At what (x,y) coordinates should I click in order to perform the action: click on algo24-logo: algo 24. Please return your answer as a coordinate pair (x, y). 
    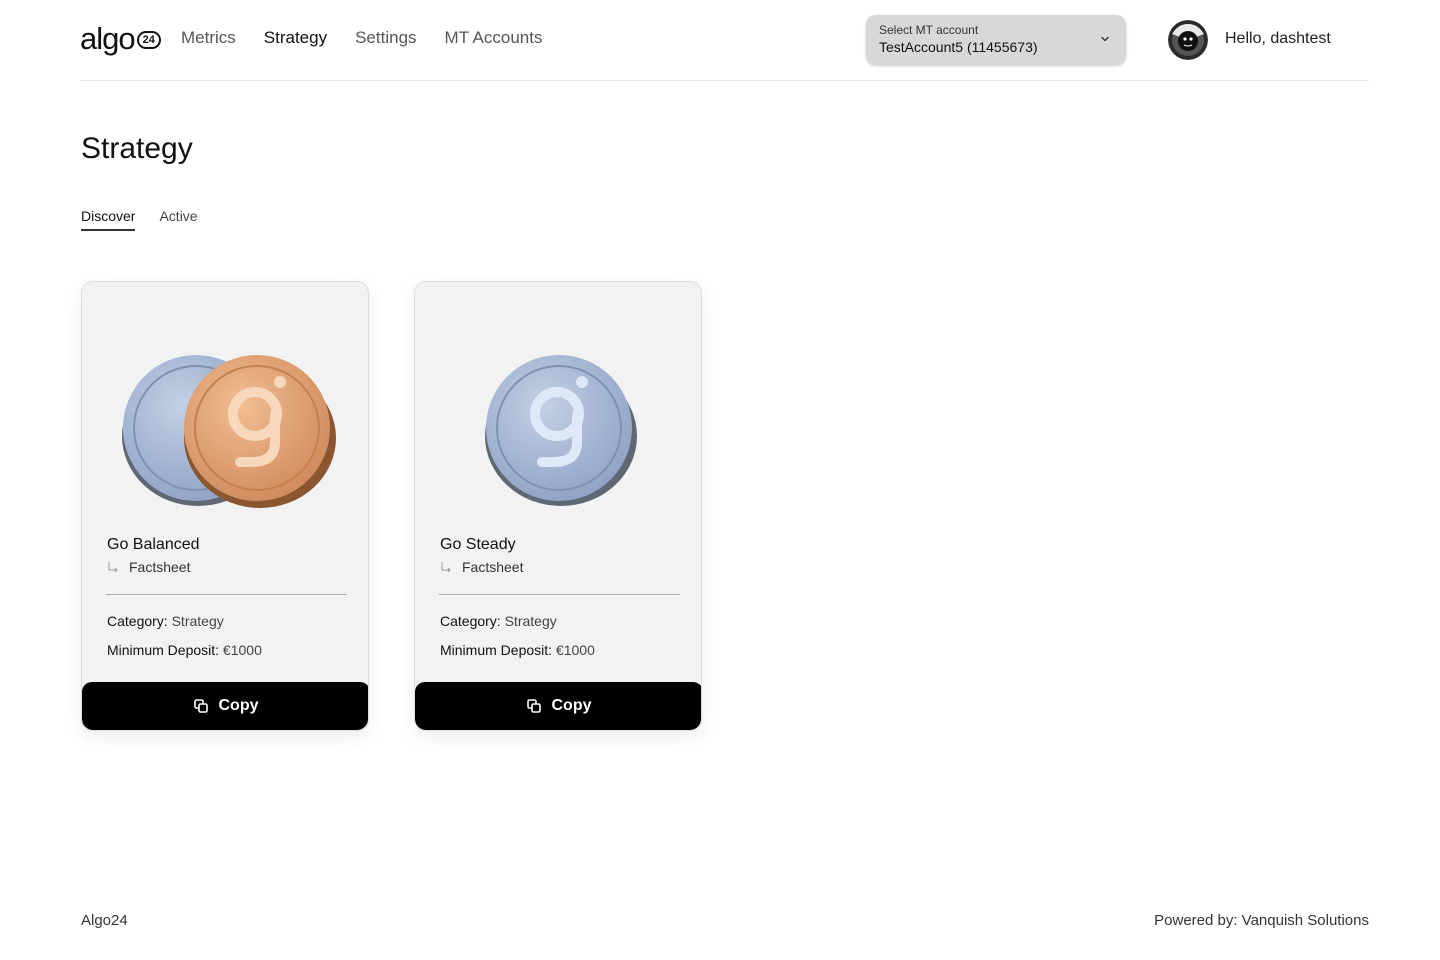
    Looking at the image, I should click on (120, 39).